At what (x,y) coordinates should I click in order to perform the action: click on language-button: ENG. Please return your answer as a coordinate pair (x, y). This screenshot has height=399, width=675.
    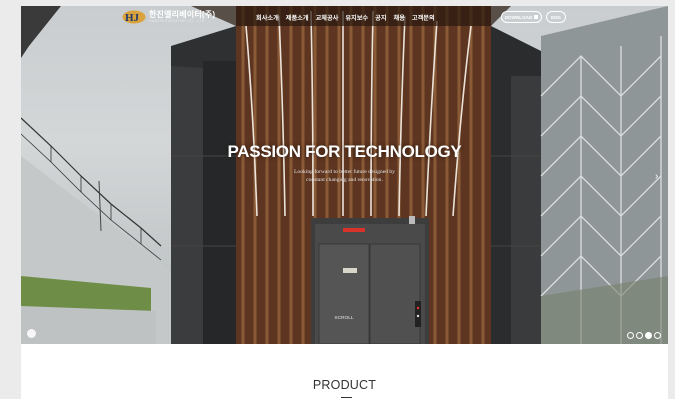
    Looking at the image, I should click on (556, 17).